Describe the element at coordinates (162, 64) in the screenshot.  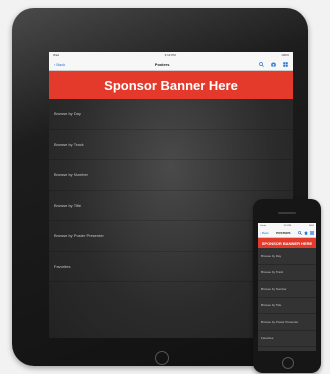
I see `page-title: Posters` at that location.